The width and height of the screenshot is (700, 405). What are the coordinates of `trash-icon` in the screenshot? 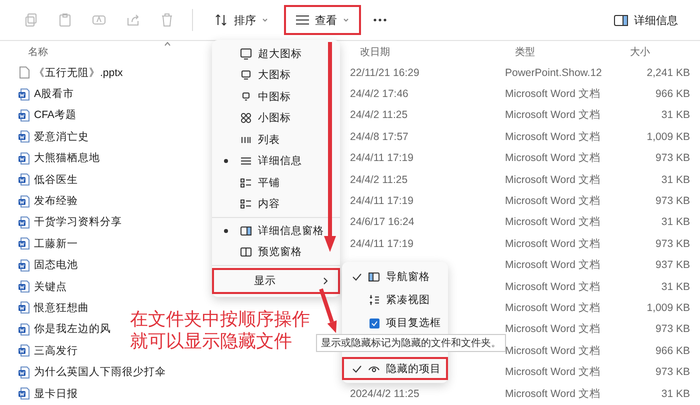 It's located at (167, 20).